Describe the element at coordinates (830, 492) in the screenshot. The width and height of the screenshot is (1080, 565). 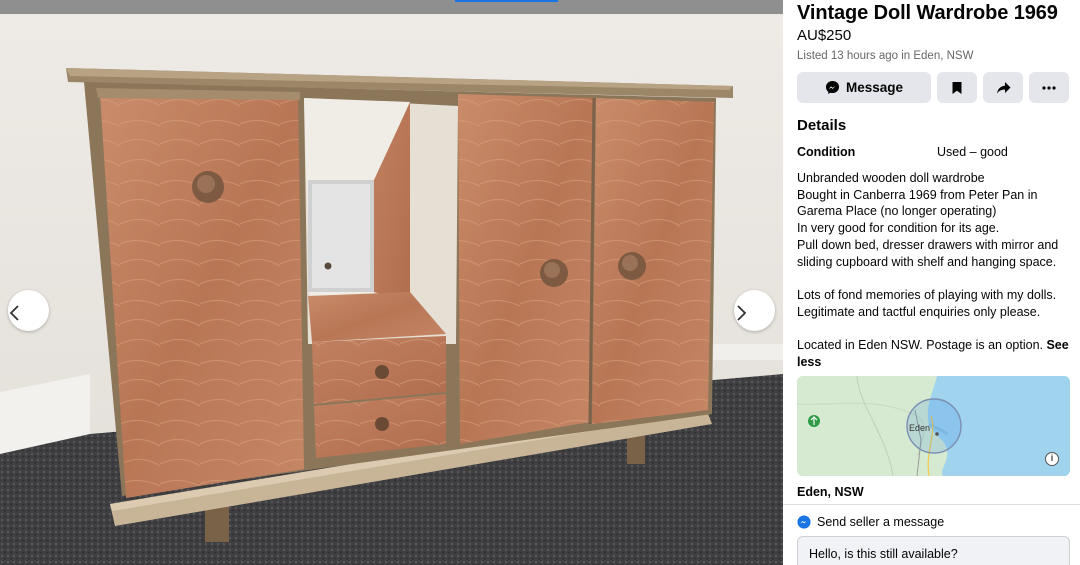
I see `listing-location: Eden, NSW` at that location.